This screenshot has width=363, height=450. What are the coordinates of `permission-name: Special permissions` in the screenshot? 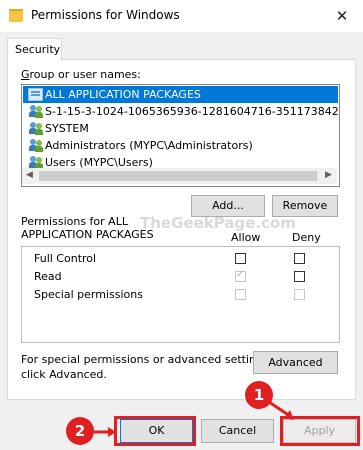 It's located at (88, 294).